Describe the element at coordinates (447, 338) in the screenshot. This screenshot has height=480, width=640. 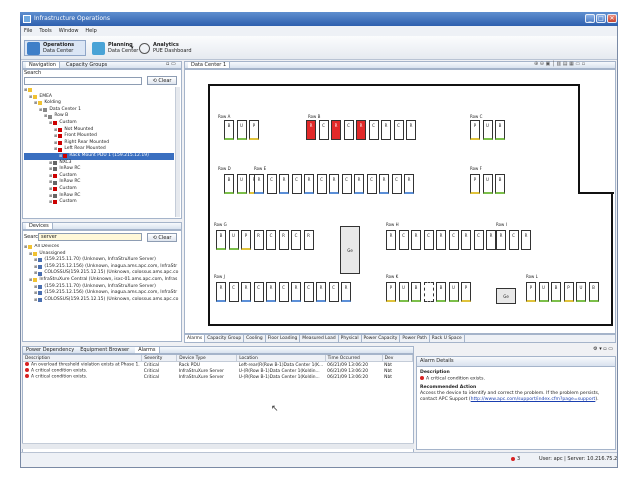
I see `tab-rack-u-space: Rack U Space` at that location.